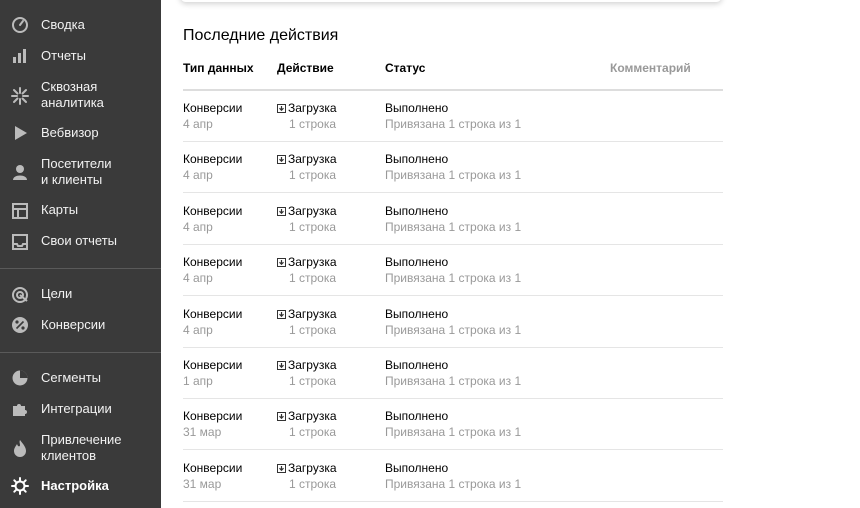  I want to click on percent-icon, so click(20, 325).